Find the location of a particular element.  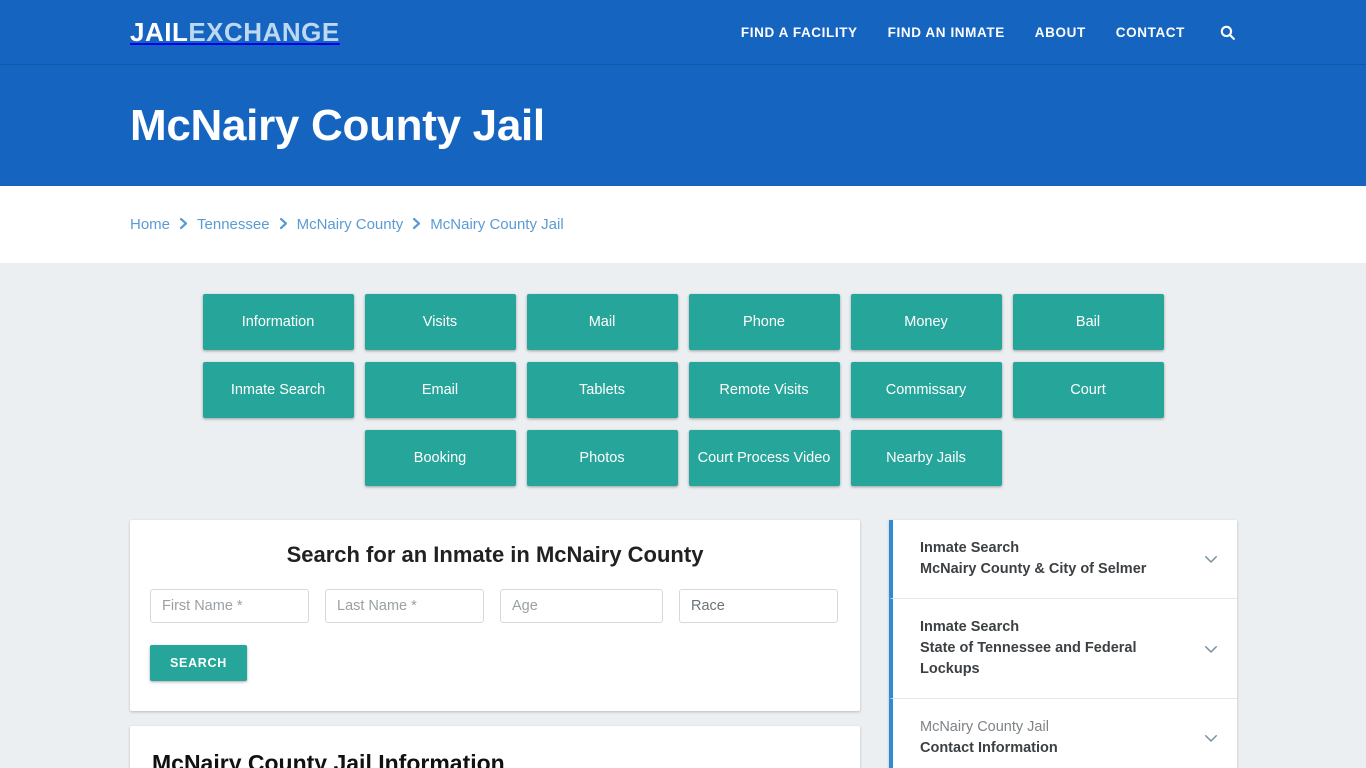

tile-photos: Photos is located at coordinates (602, 458).